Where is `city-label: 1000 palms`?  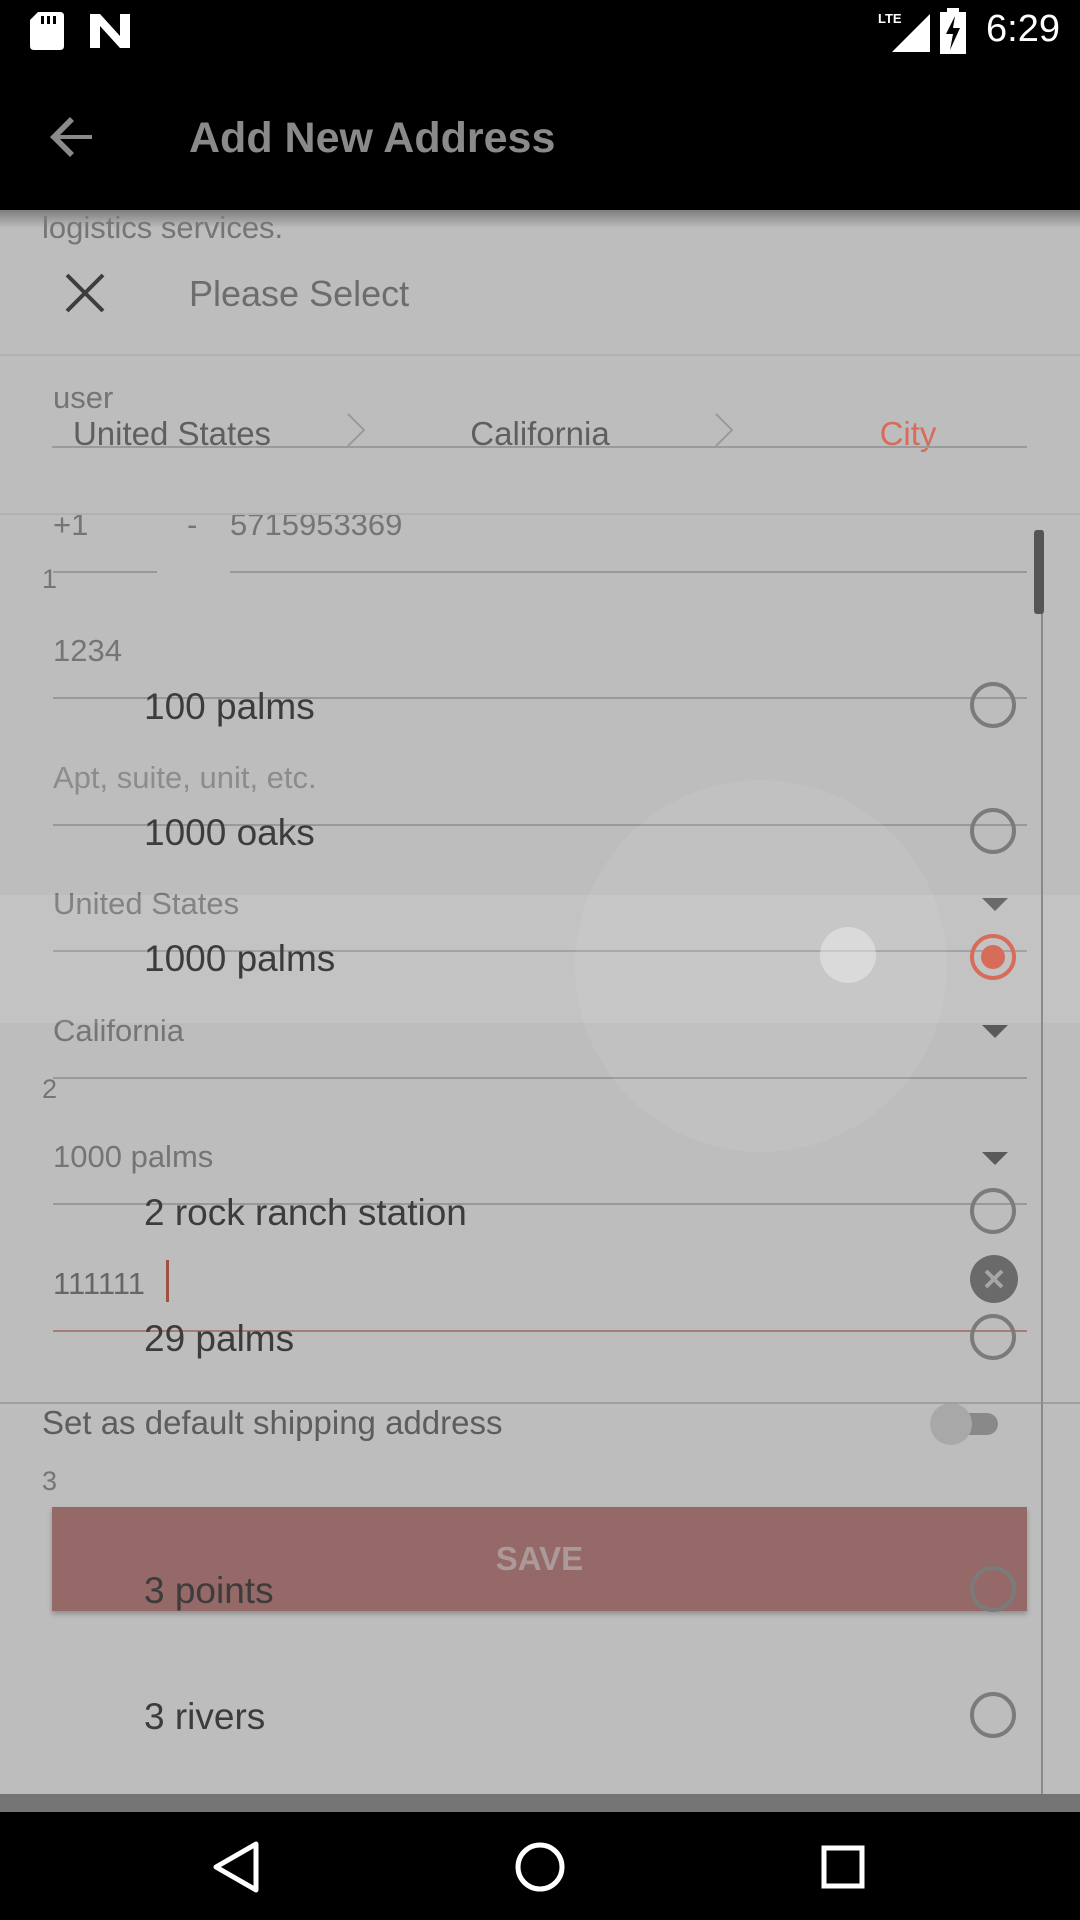
city-label: 1000 palms is located at coordinates (240, 958).